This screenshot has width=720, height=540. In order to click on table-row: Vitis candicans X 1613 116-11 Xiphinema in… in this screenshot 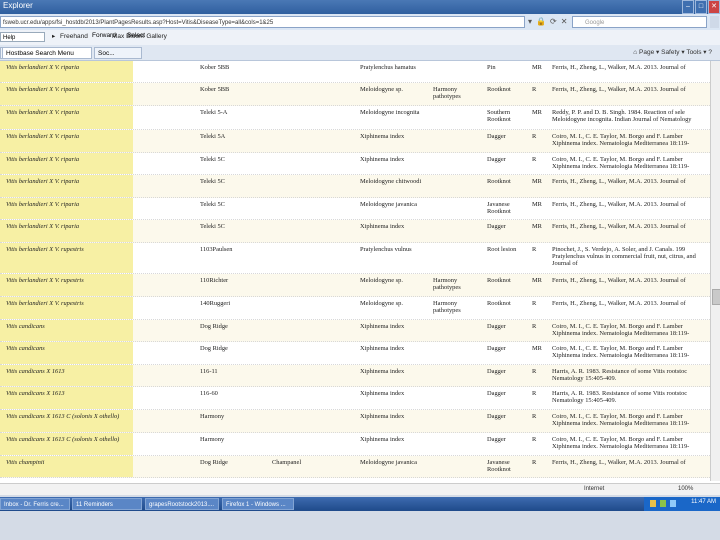, I will do `click(355, 376)`.